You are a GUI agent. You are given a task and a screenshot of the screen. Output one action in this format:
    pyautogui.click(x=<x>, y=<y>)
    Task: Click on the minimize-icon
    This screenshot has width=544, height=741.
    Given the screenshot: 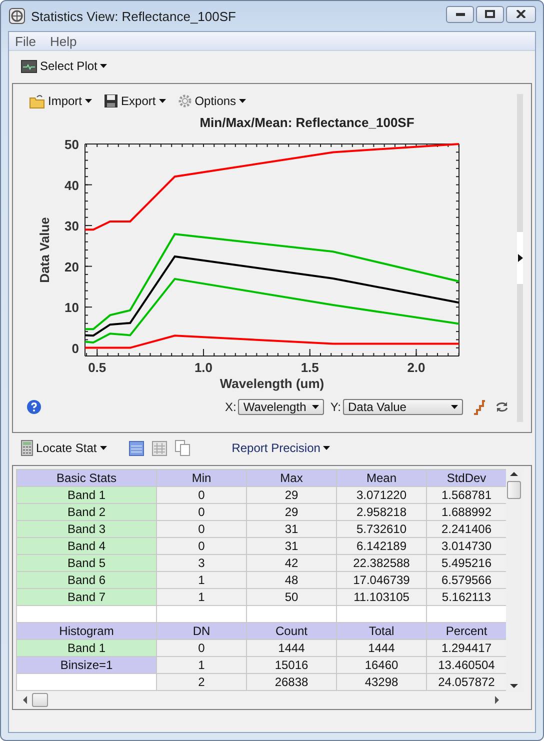 What is the action you would take?
    pyautogui.click(x=460, y=14)
    